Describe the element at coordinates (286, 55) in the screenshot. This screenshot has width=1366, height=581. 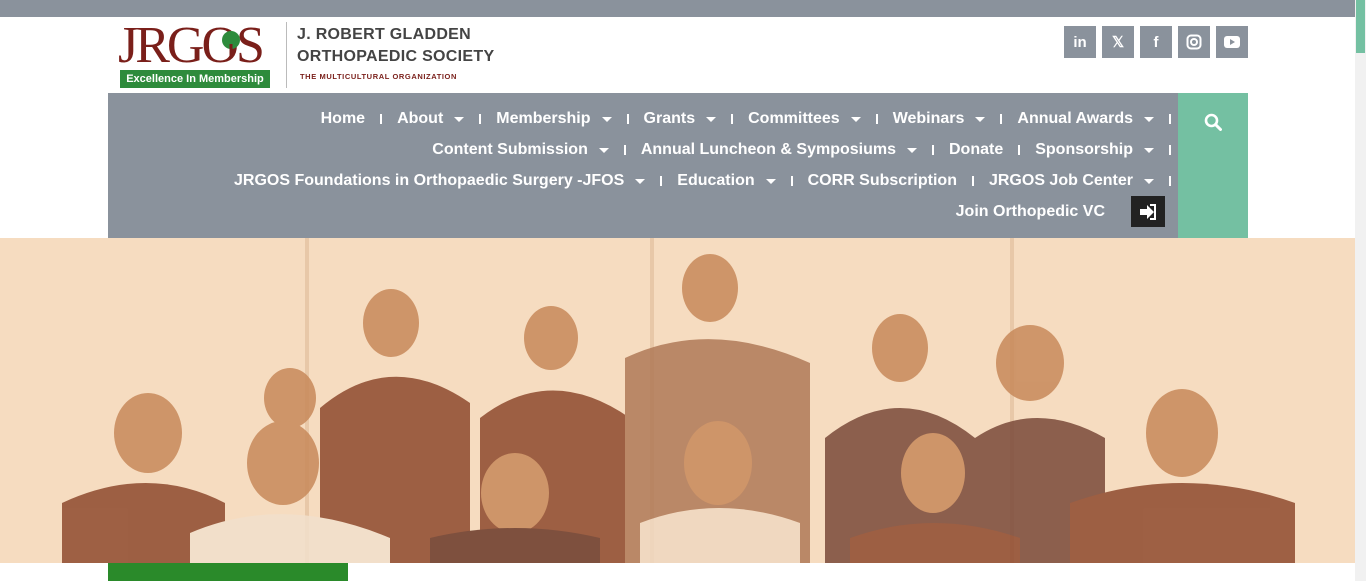
I see `header-divider` at that location.